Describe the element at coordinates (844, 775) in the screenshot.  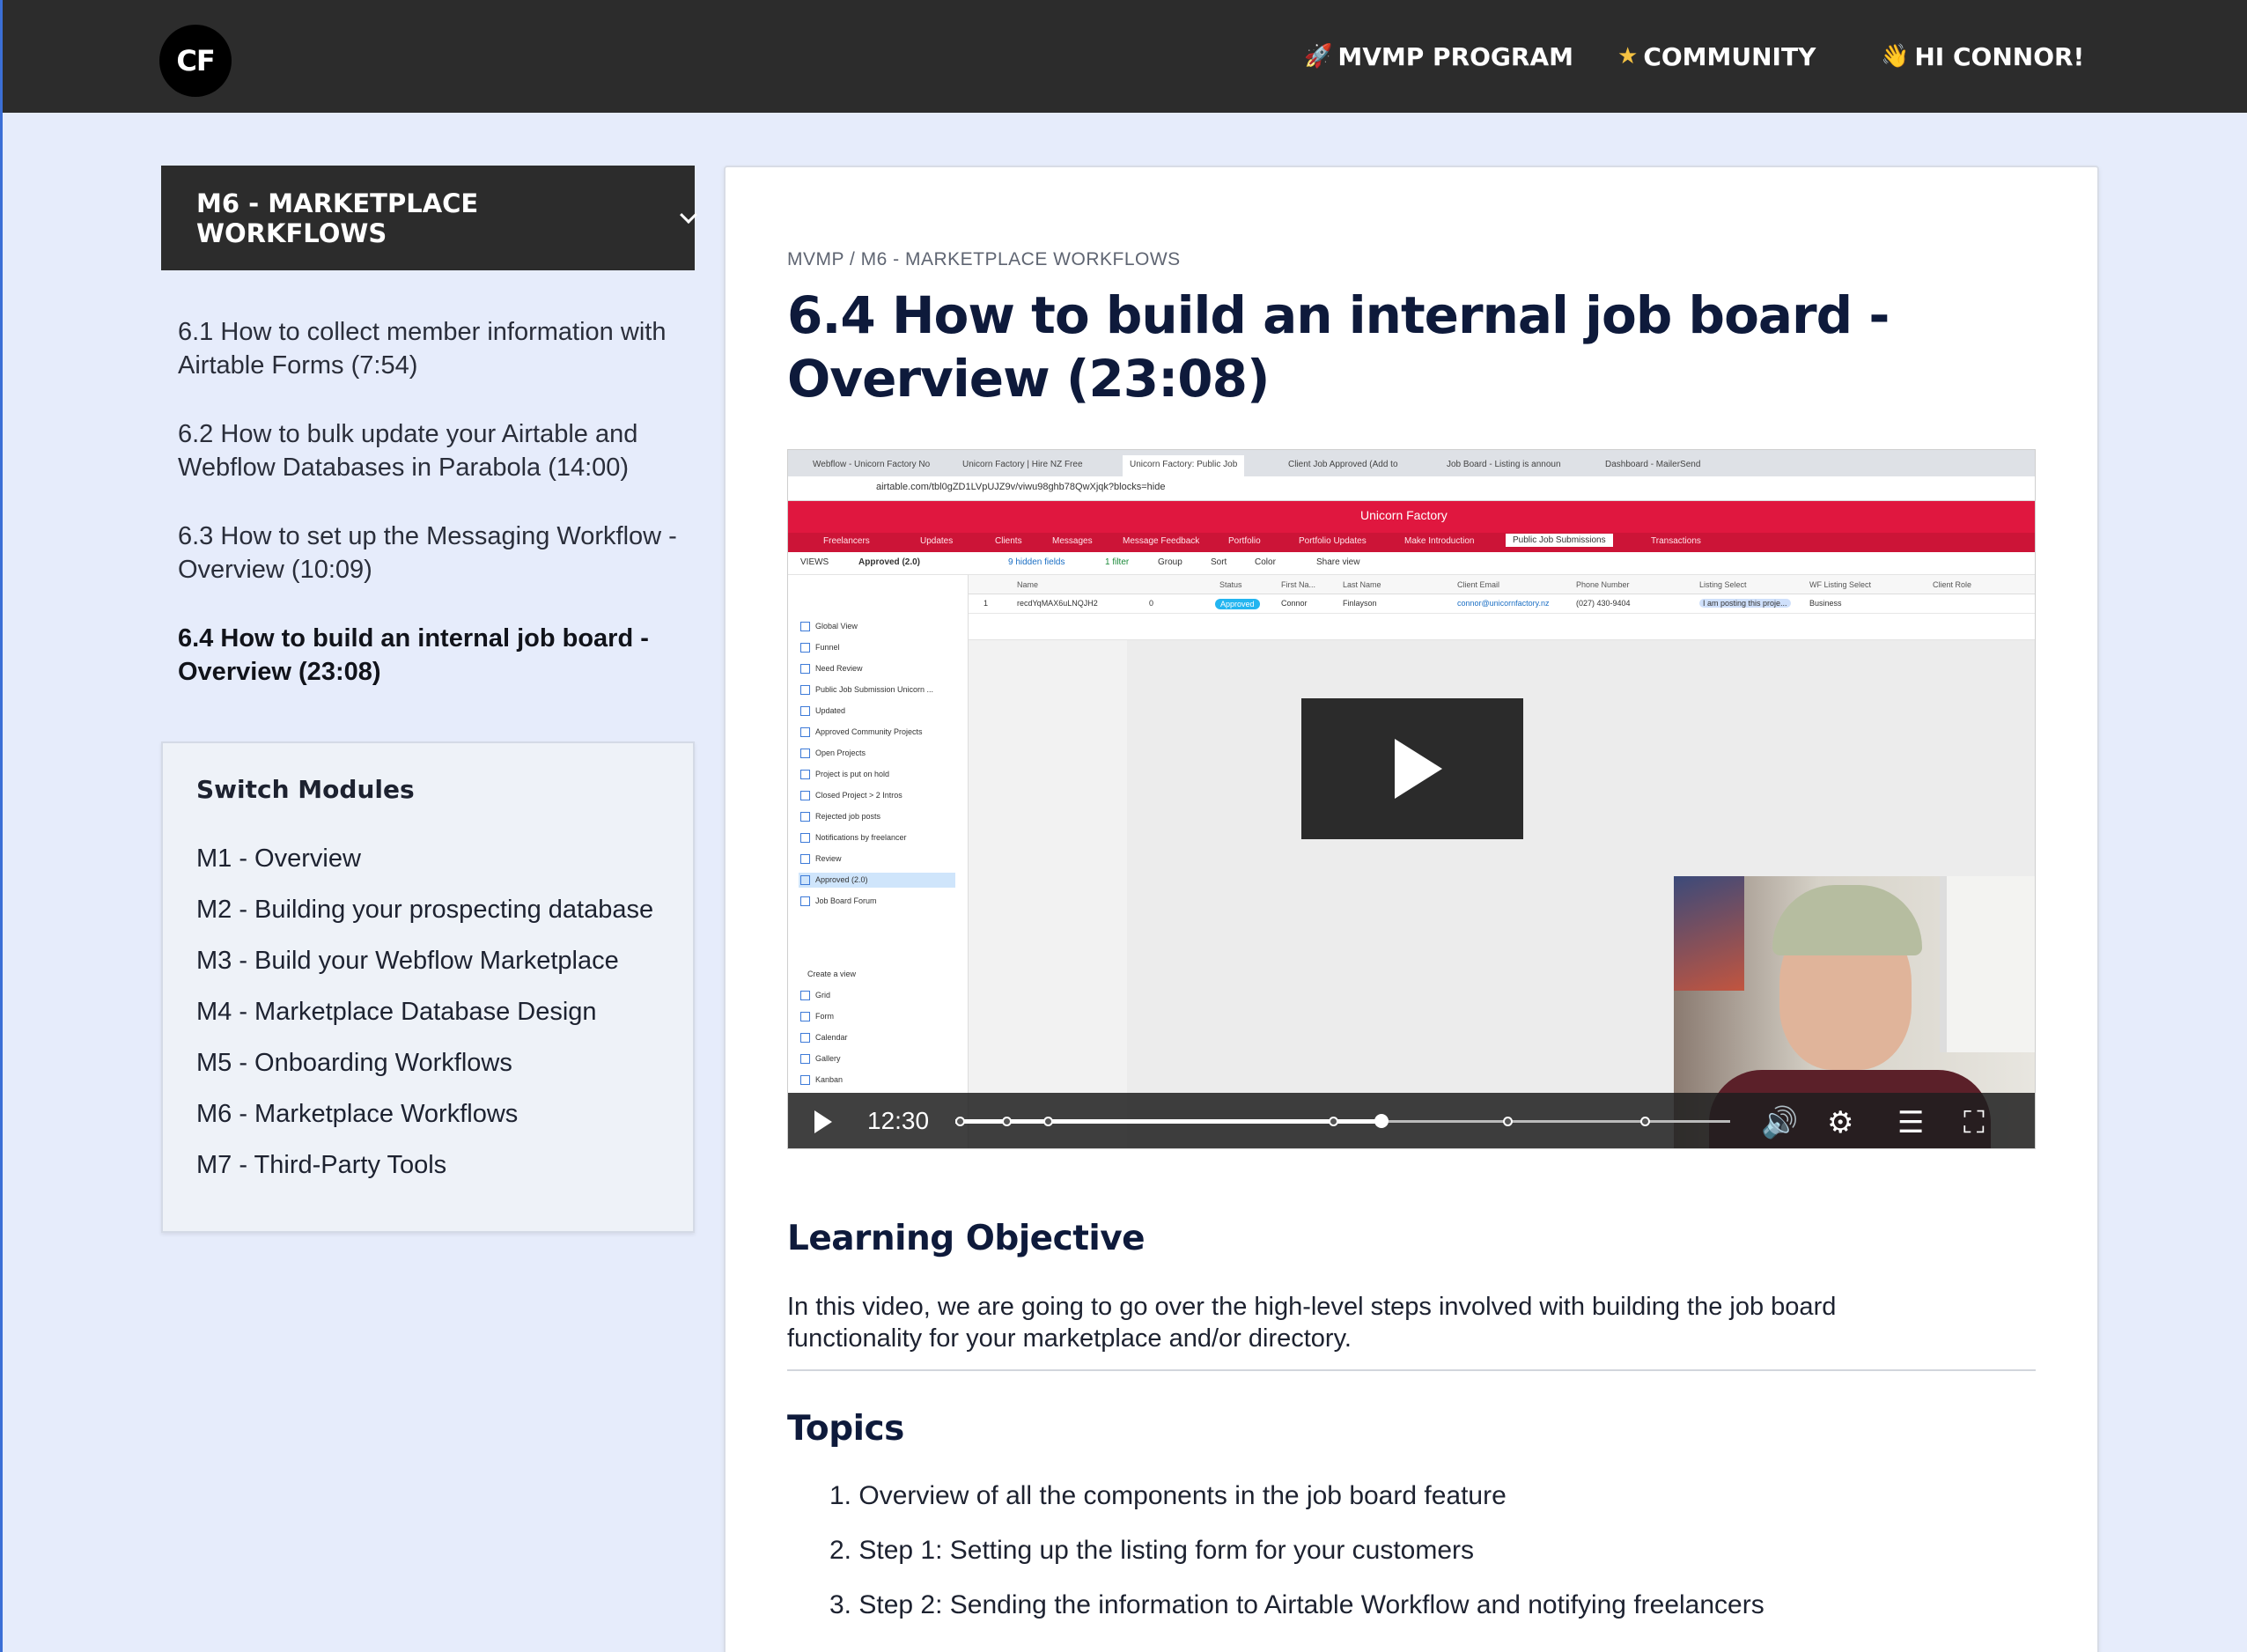
I see `video-view-item: Project is put on hold` at that location.